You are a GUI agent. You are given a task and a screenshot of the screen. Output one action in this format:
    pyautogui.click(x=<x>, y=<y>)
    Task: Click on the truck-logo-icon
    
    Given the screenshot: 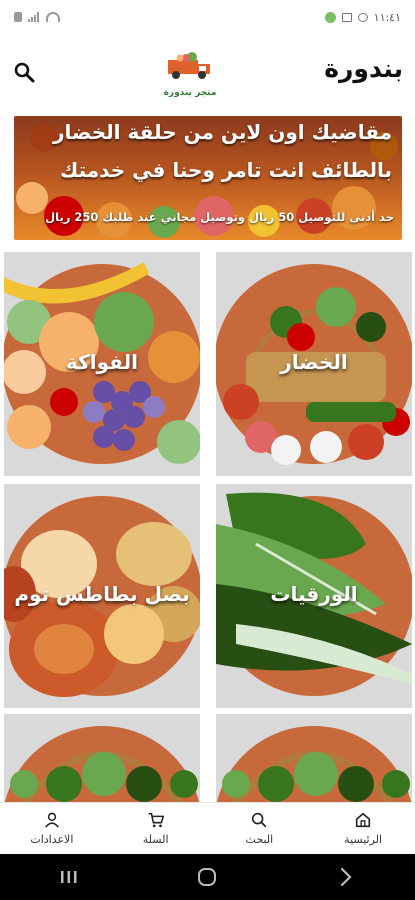 What is the action you would take?
    pyautogui.click(x=189, y=65)
    